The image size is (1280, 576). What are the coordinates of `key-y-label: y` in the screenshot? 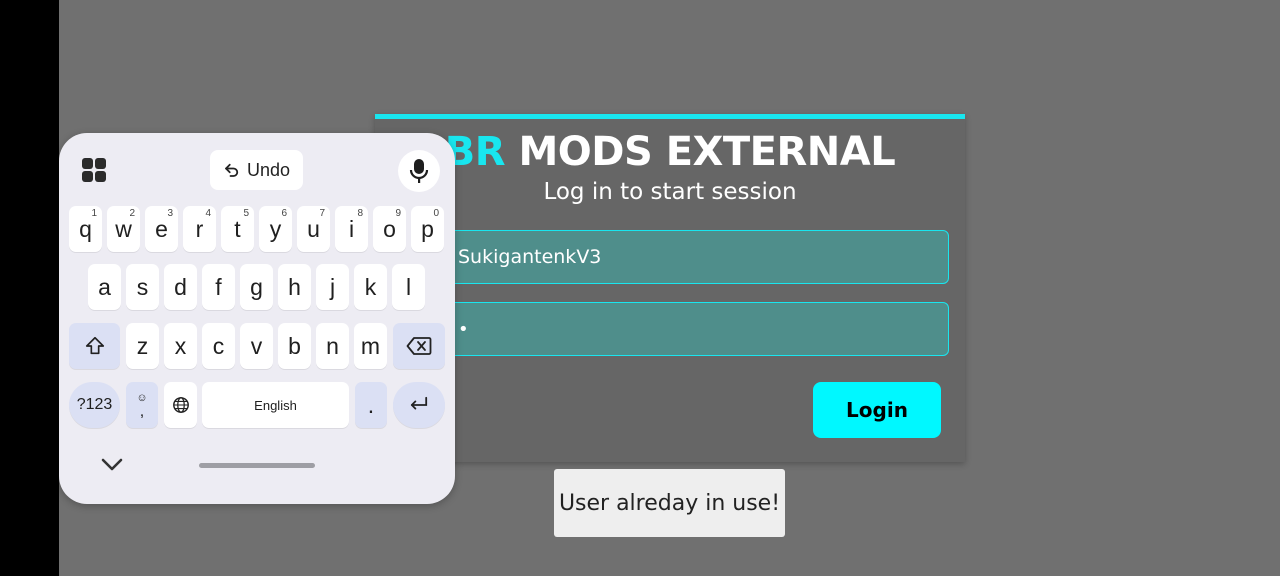 It's located at (275, 228).